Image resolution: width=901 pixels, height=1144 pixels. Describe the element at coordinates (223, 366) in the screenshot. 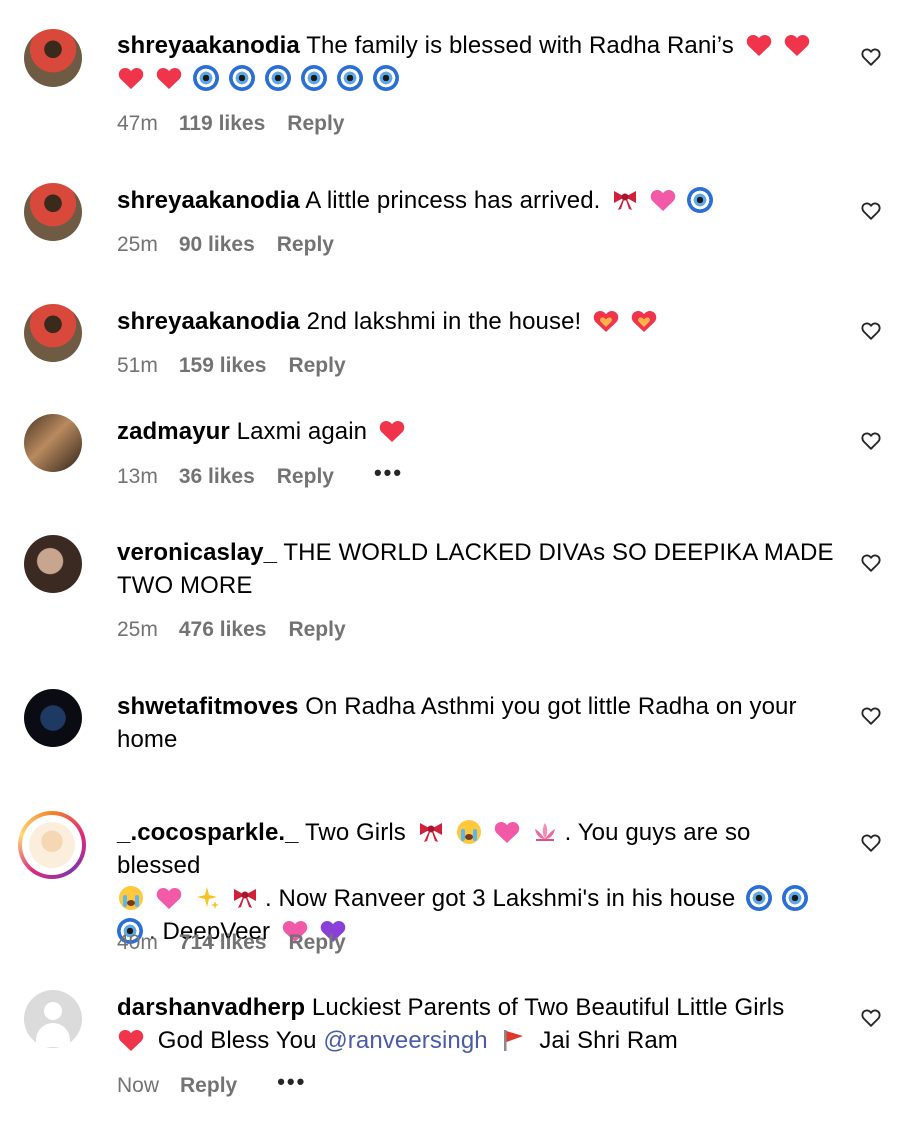

I see `likes-count: 159 likes` at that location.